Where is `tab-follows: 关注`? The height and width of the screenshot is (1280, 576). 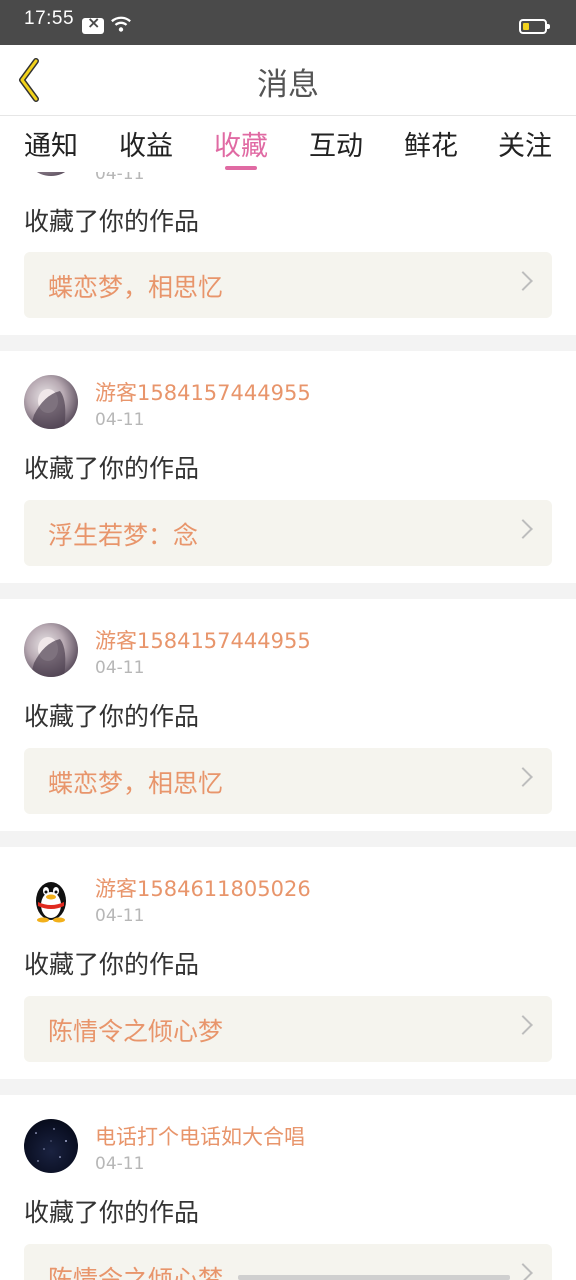 tab-follows: 关注 is located at coordinates (525, 143).